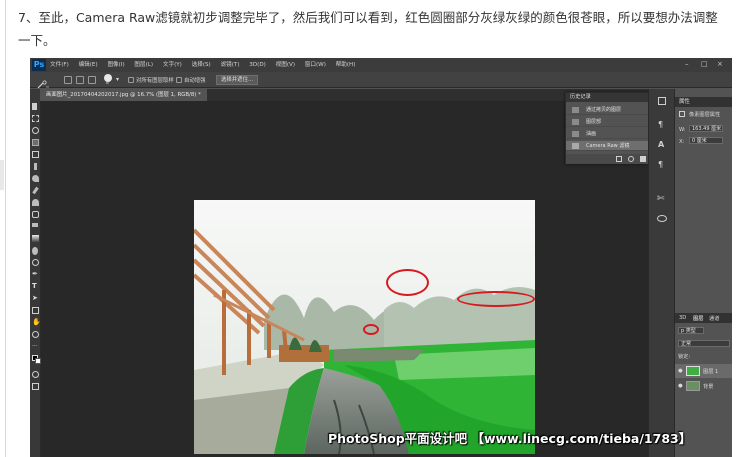 The width and height of the screenshot is (737, 457). I want to click on swatches-icon, so click(662, 218).